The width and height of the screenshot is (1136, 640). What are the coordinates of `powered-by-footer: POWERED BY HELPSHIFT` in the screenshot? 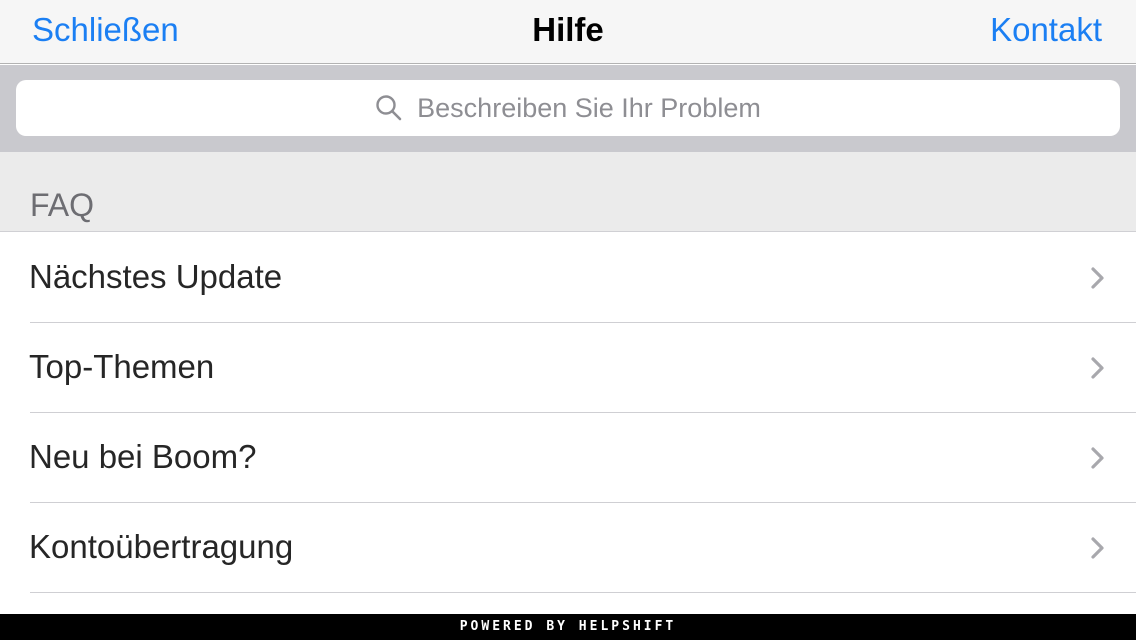 It's located at (568, 627).